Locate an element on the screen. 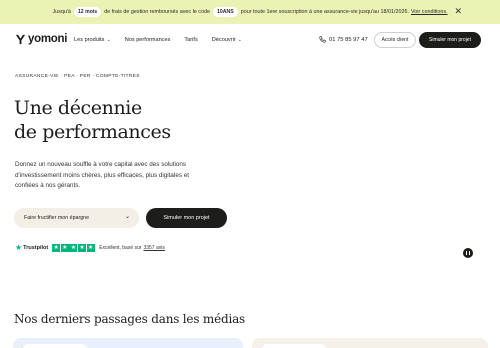 The height and width of the screenshot is (348, 500). reviews-count-link: 3357 avis is located at coordinates (153, 248).